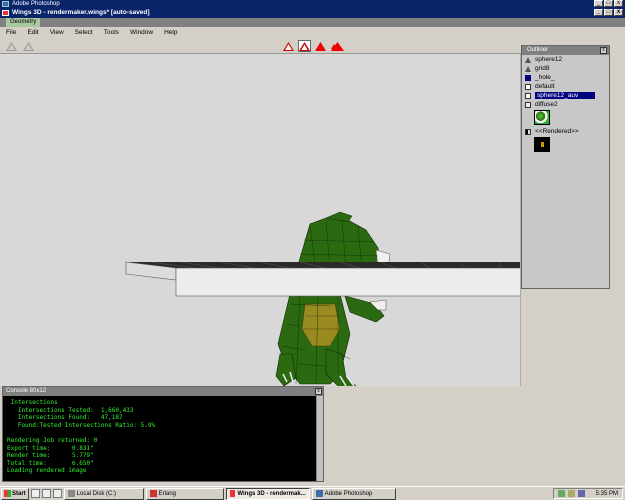 Image resolution: width=625 pixels, height=500 pixels. What do you see at coordinates (333, 298) in the screenshot?
I see `dinosaur-model` at bounding box center [333, 298].